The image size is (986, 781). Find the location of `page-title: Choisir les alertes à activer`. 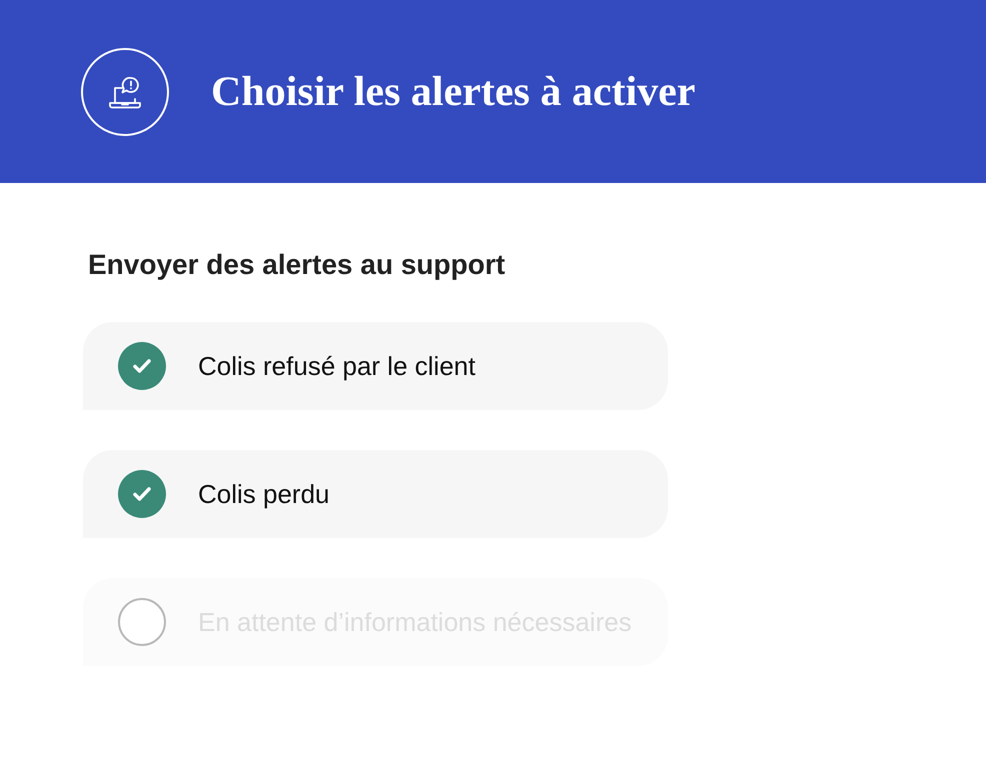

page-title: Choisir les alertes à activer is located at coordinates (453, 91).